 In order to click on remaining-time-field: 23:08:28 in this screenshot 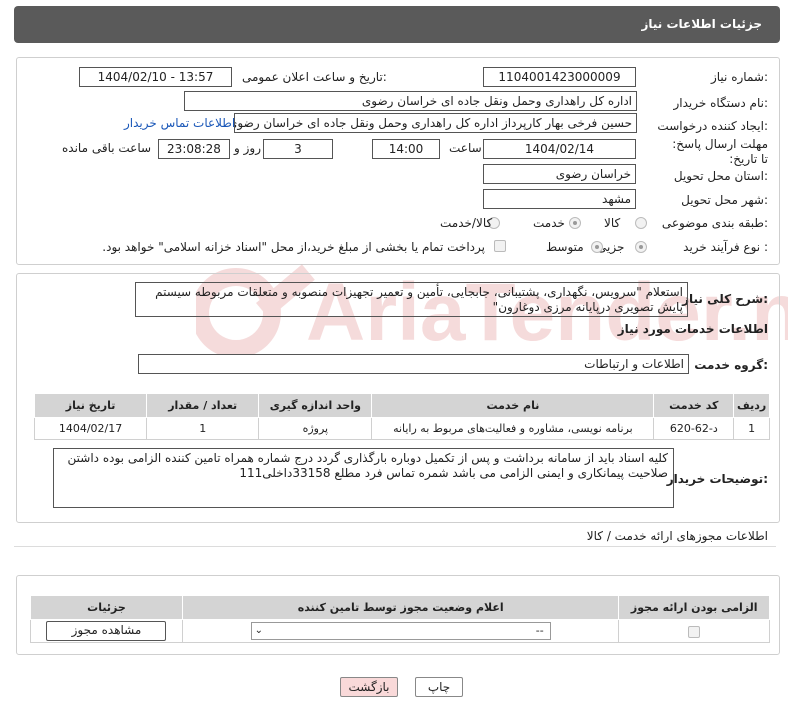, I will do `click(194, 149)`.